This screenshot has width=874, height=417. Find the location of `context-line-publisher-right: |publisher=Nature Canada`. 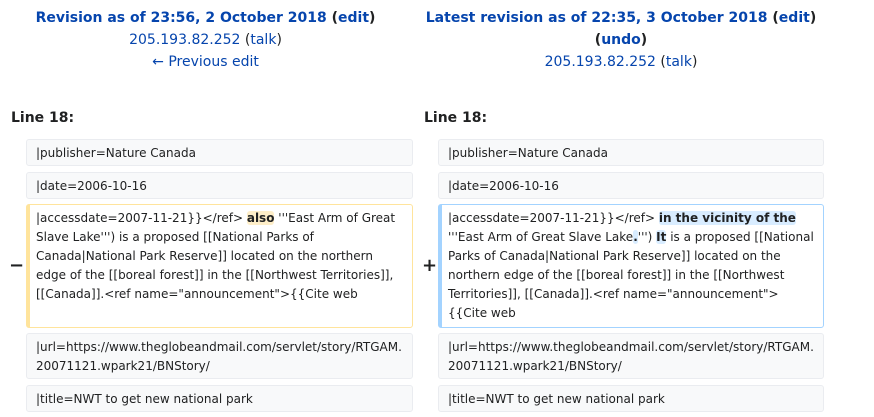

context-line-publisher-right: |publisher=Nature Canada is located at coordinates (631, 152).